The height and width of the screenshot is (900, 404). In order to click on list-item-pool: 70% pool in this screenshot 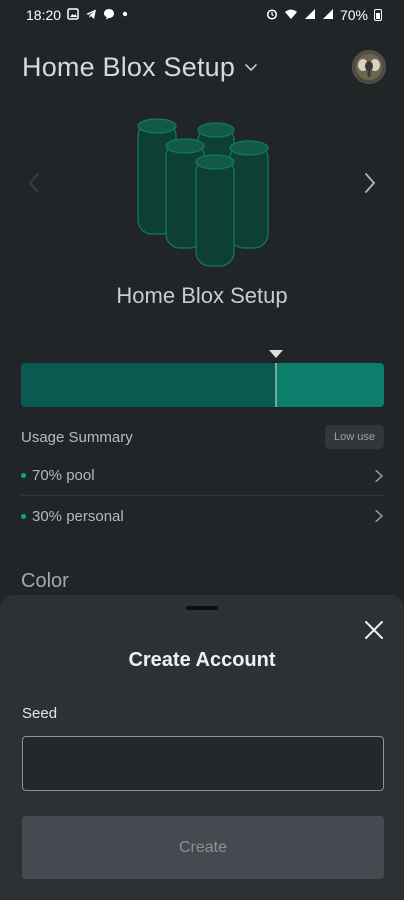, I will do `click(202, 476)`.